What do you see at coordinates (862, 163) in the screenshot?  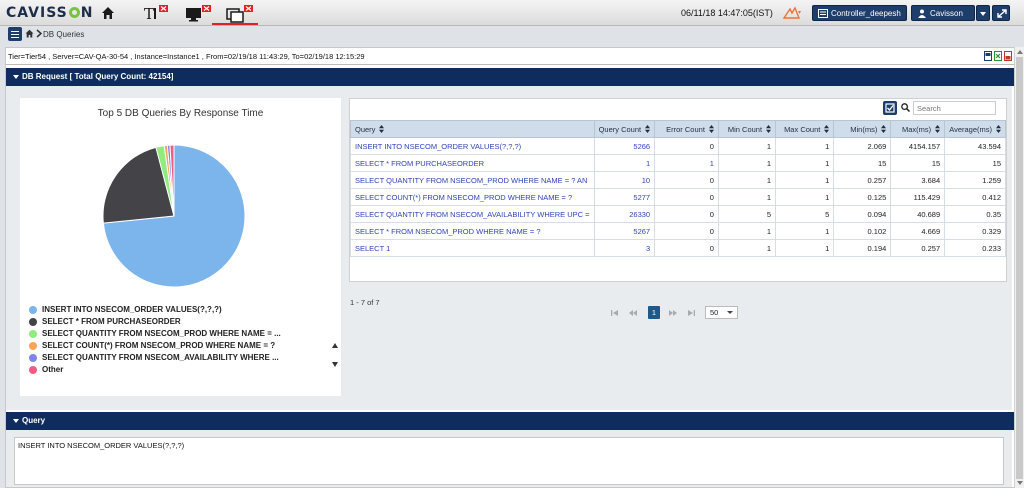 I see `table-cell: 15` at bounding box center [862, 163].